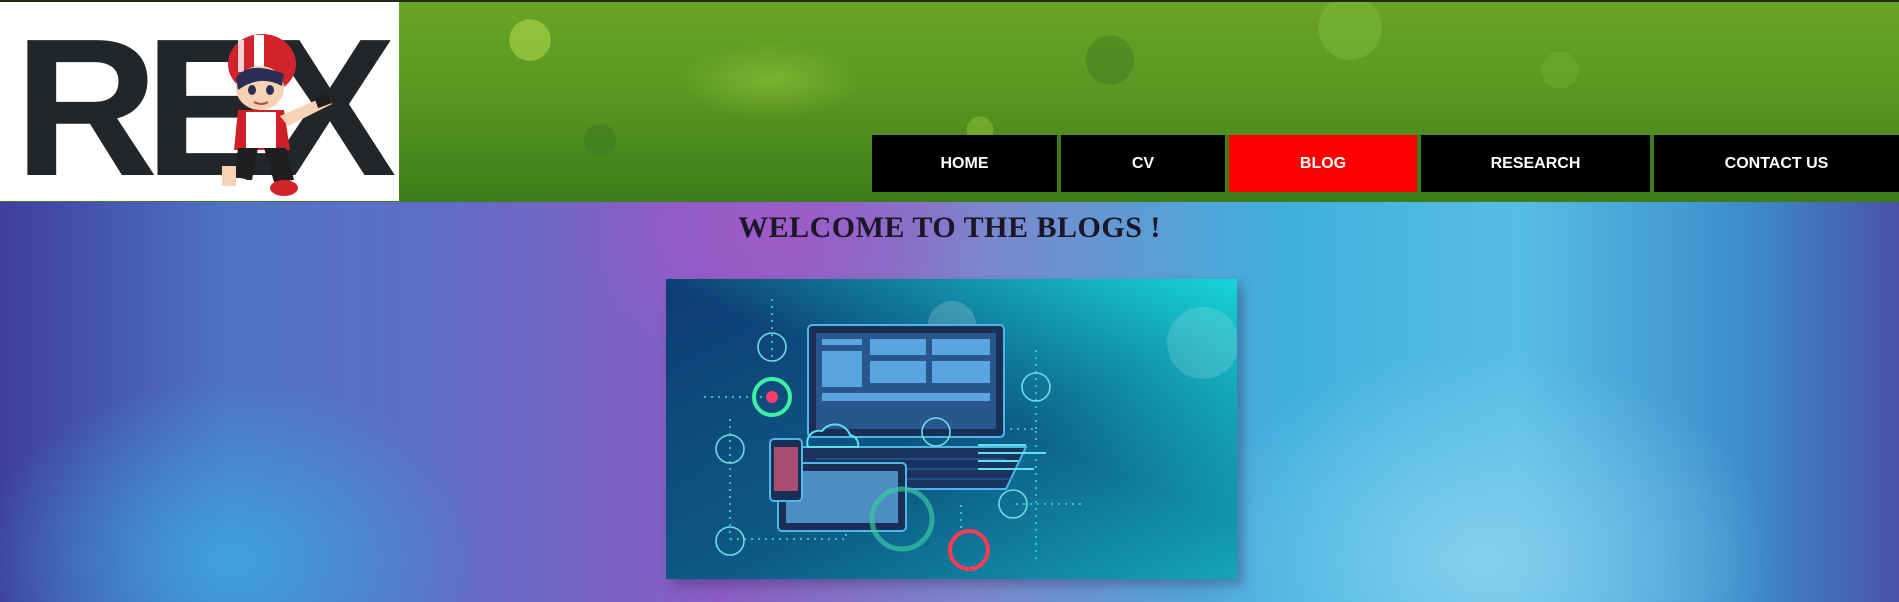  What do you see at coordinates (966, 163) in the screenshot?
I see `nav-home: HOME` at bounding box center [966, 163].